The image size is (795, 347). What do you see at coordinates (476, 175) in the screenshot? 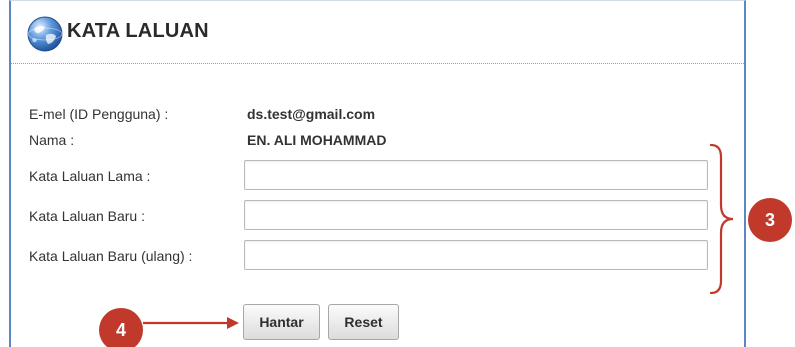
I see `old-password-input` at bounding box center [476, 175].